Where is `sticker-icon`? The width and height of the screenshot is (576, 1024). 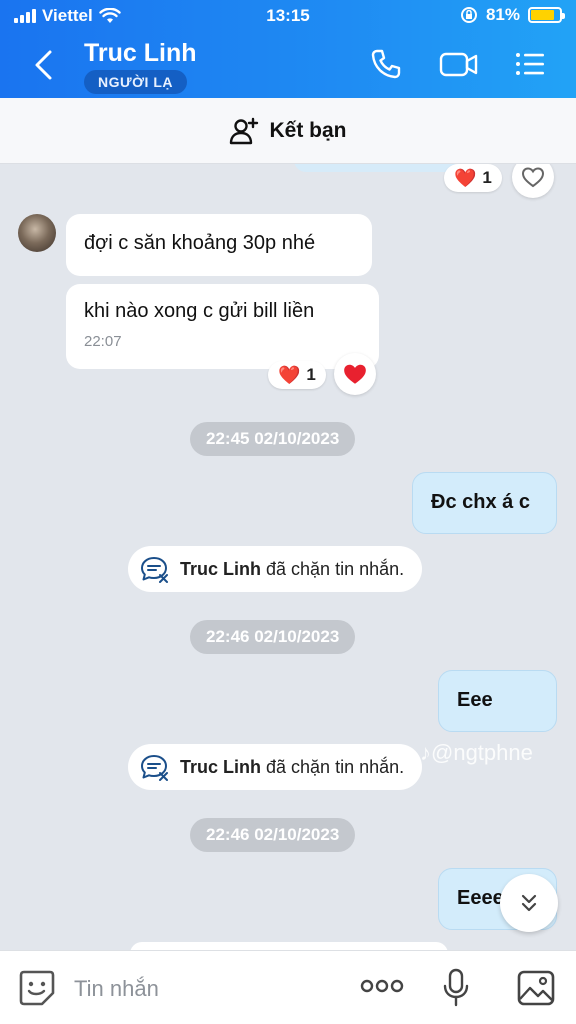 sticker-icon is located at coordinates (37, 988).